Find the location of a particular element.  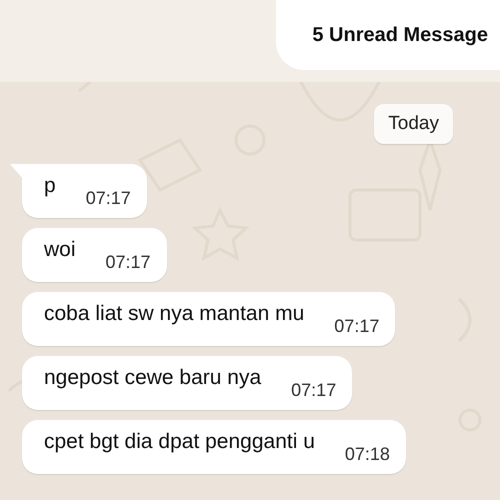

unread-messages-banner: 5 Unread Message is located at coordinates (388, 35).